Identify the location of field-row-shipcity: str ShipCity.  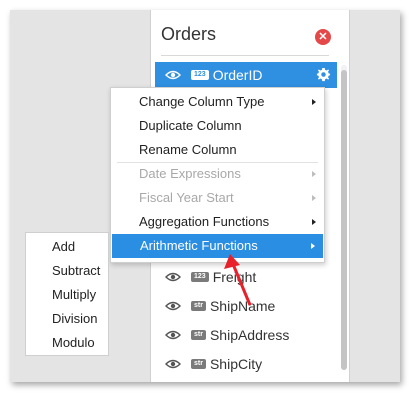
(246, 364).